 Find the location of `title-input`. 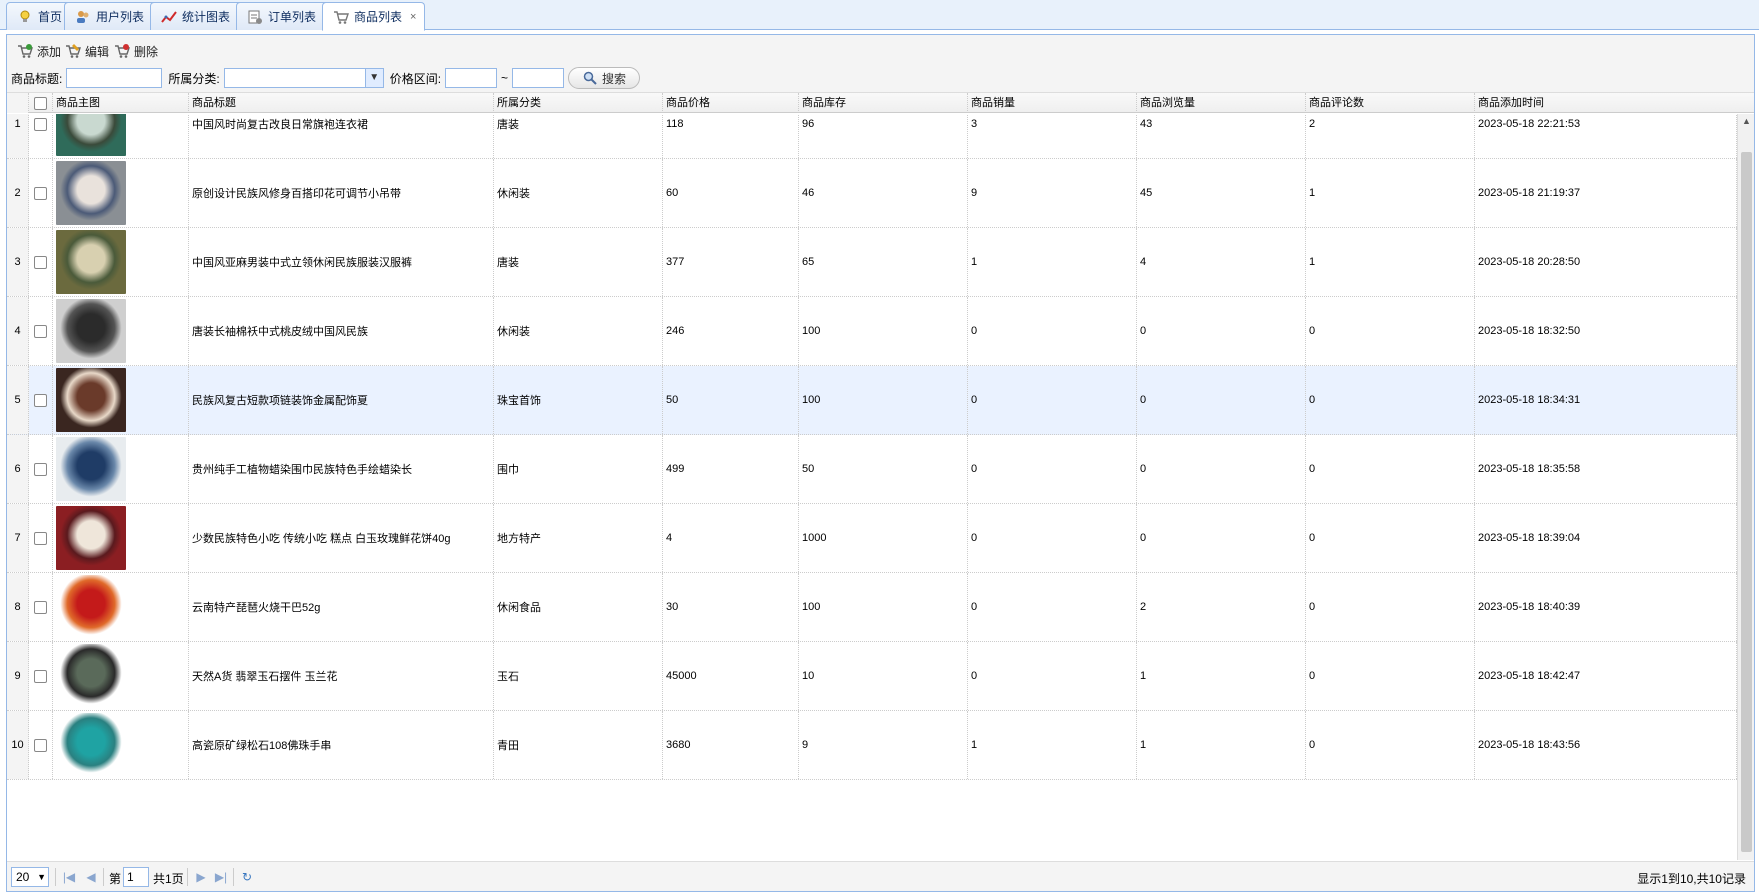

title-input is located at coordinates (114, 78).